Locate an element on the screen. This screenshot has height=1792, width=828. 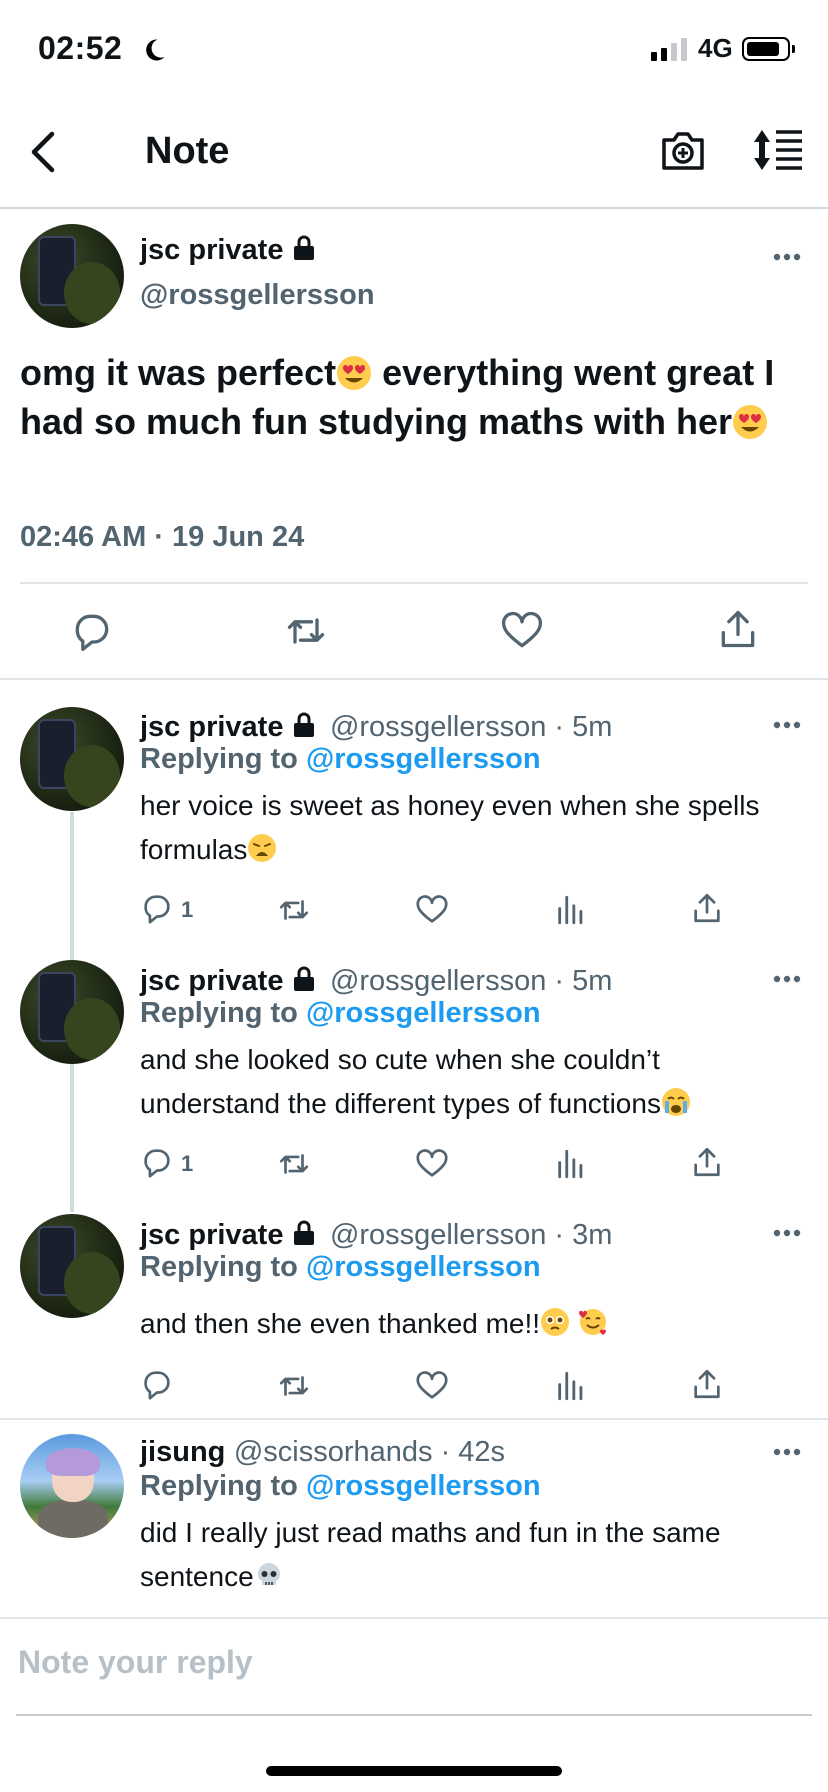
sort-icon is located at coordinates (778, 150).